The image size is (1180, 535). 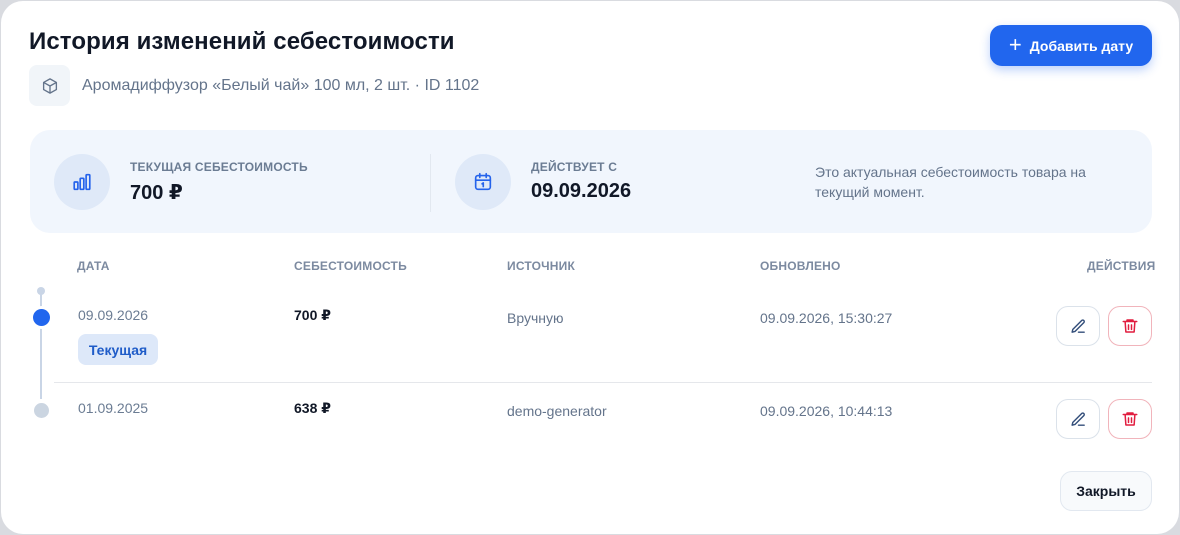 I want to click on current-cost-label: Текущая себестоимость, so click(x=219, y=167).